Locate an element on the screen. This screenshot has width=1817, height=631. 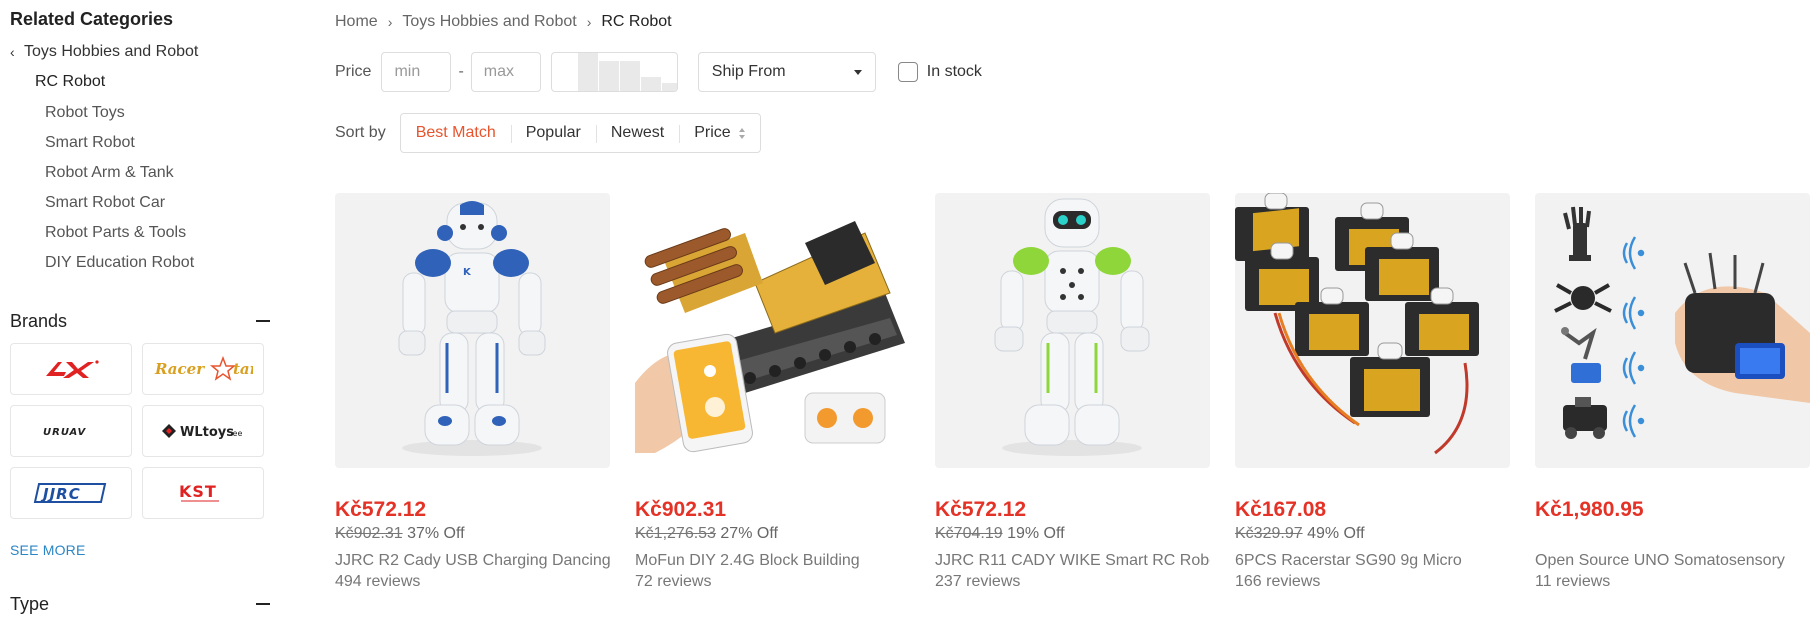
somatosensory-glove-icon is located at coordinates (1682, 322).